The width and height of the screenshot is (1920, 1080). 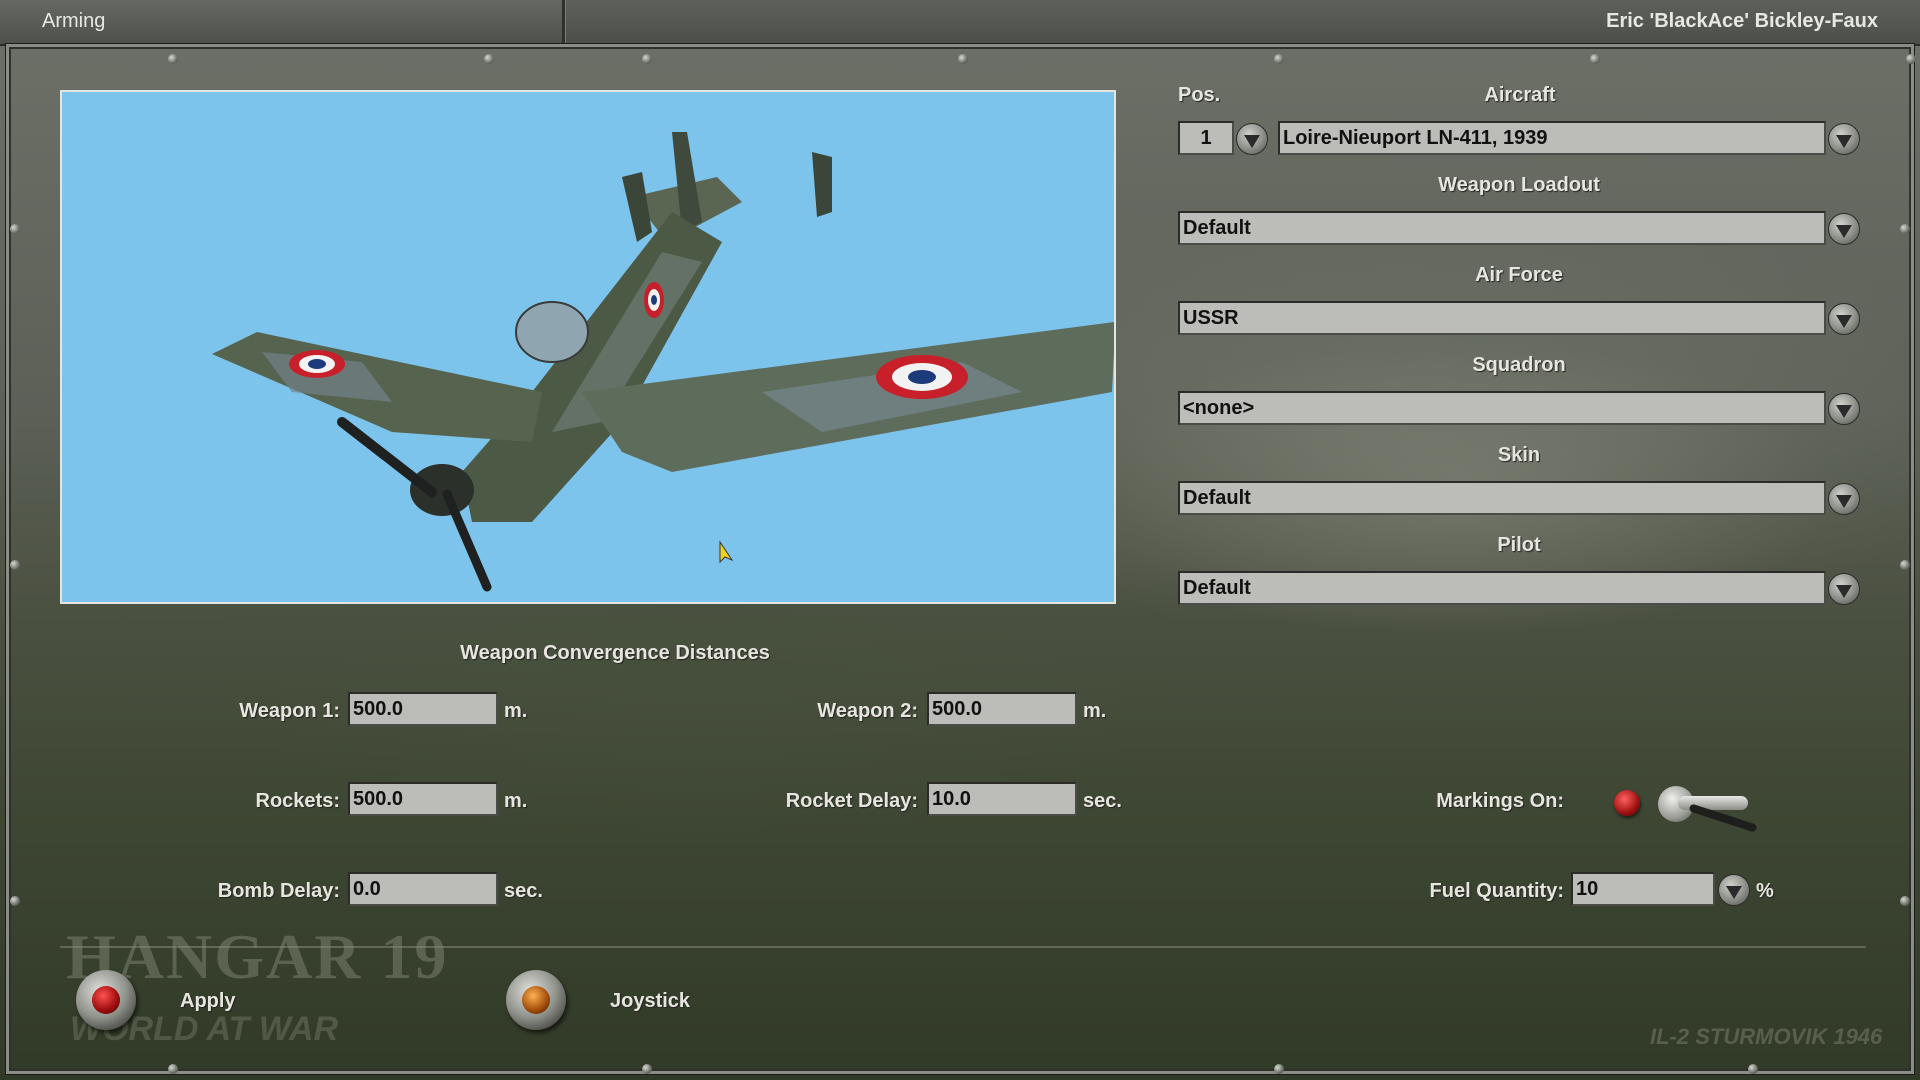 What do you see at coordinates (1765, 891) in the screenshot?
I see `fuel-unit: %` at bounding box center [1765, 891].